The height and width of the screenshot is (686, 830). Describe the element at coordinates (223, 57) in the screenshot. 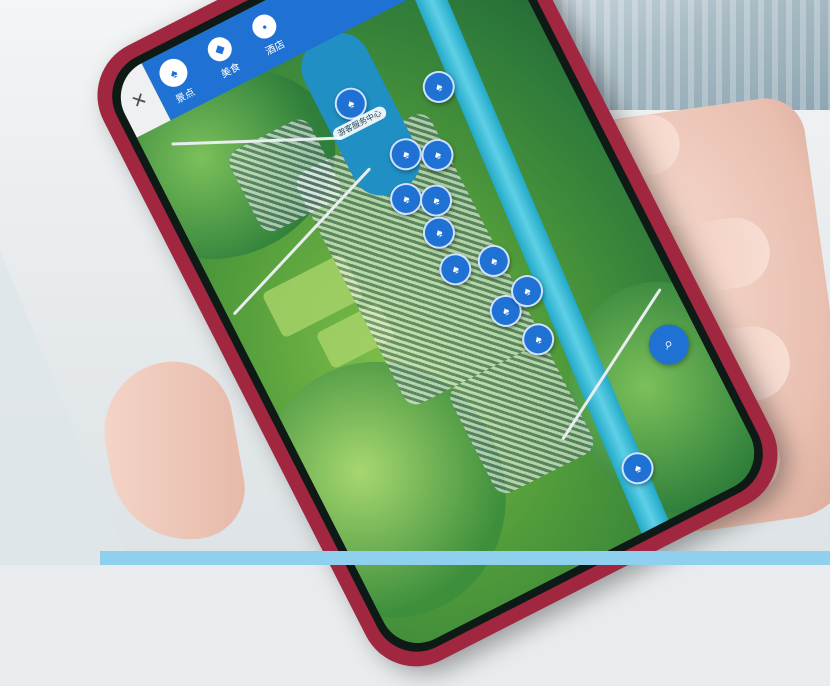

I see `tab-food: ◆ 美食` at that location.